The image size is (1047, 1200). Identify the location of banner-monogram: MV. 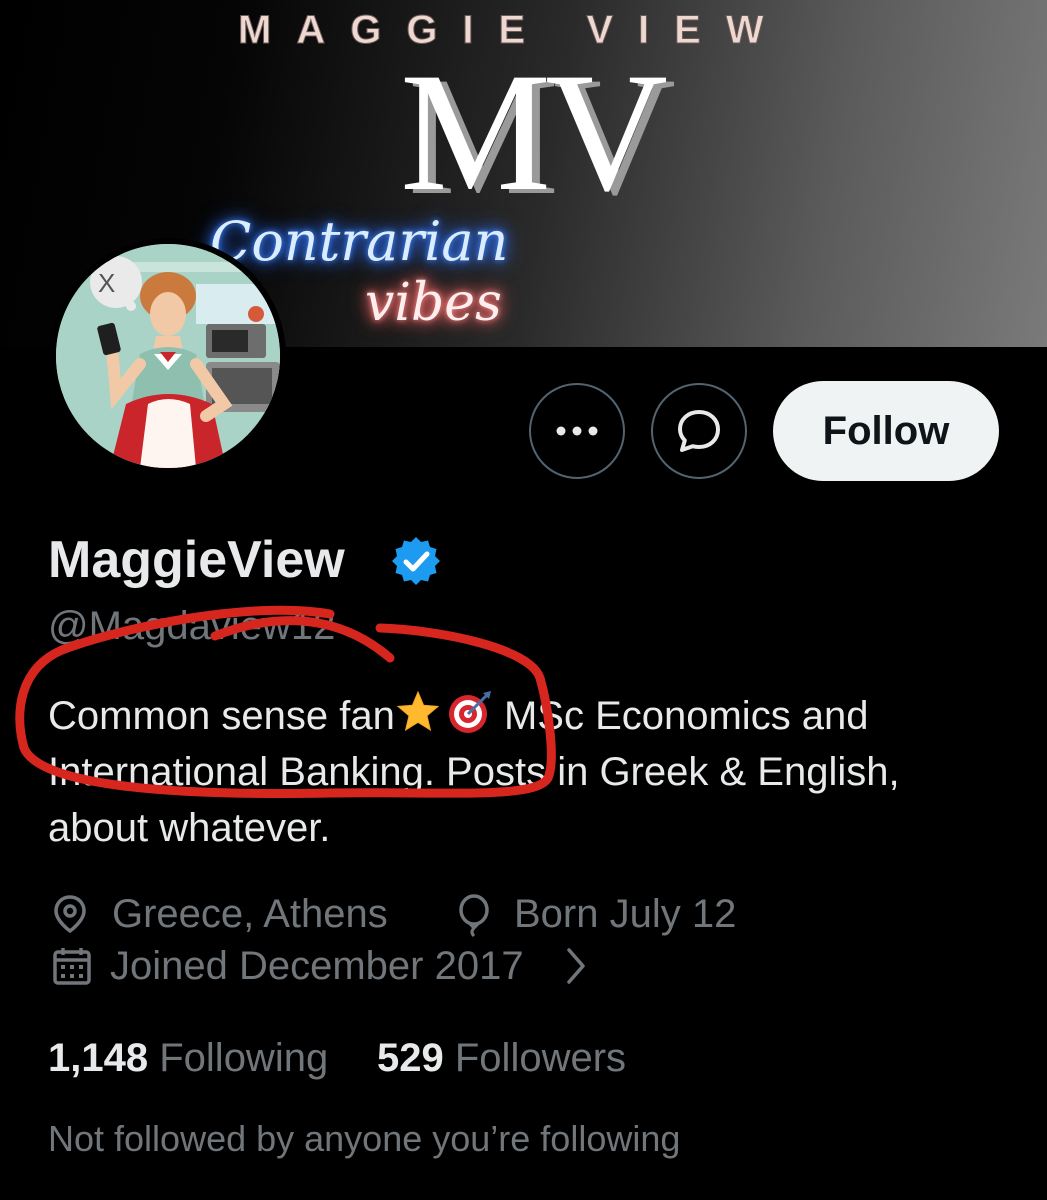
(534, 132).